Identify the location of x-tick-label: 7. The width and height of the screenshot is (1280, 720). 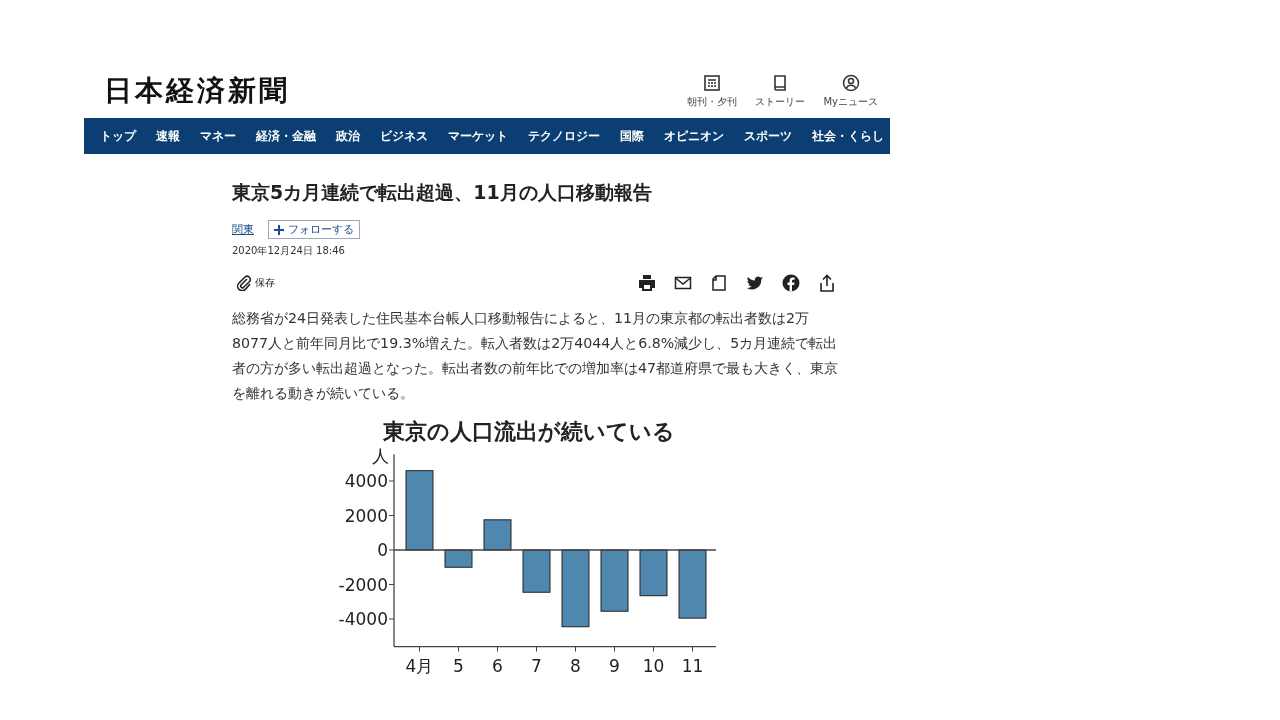
(536, 665).